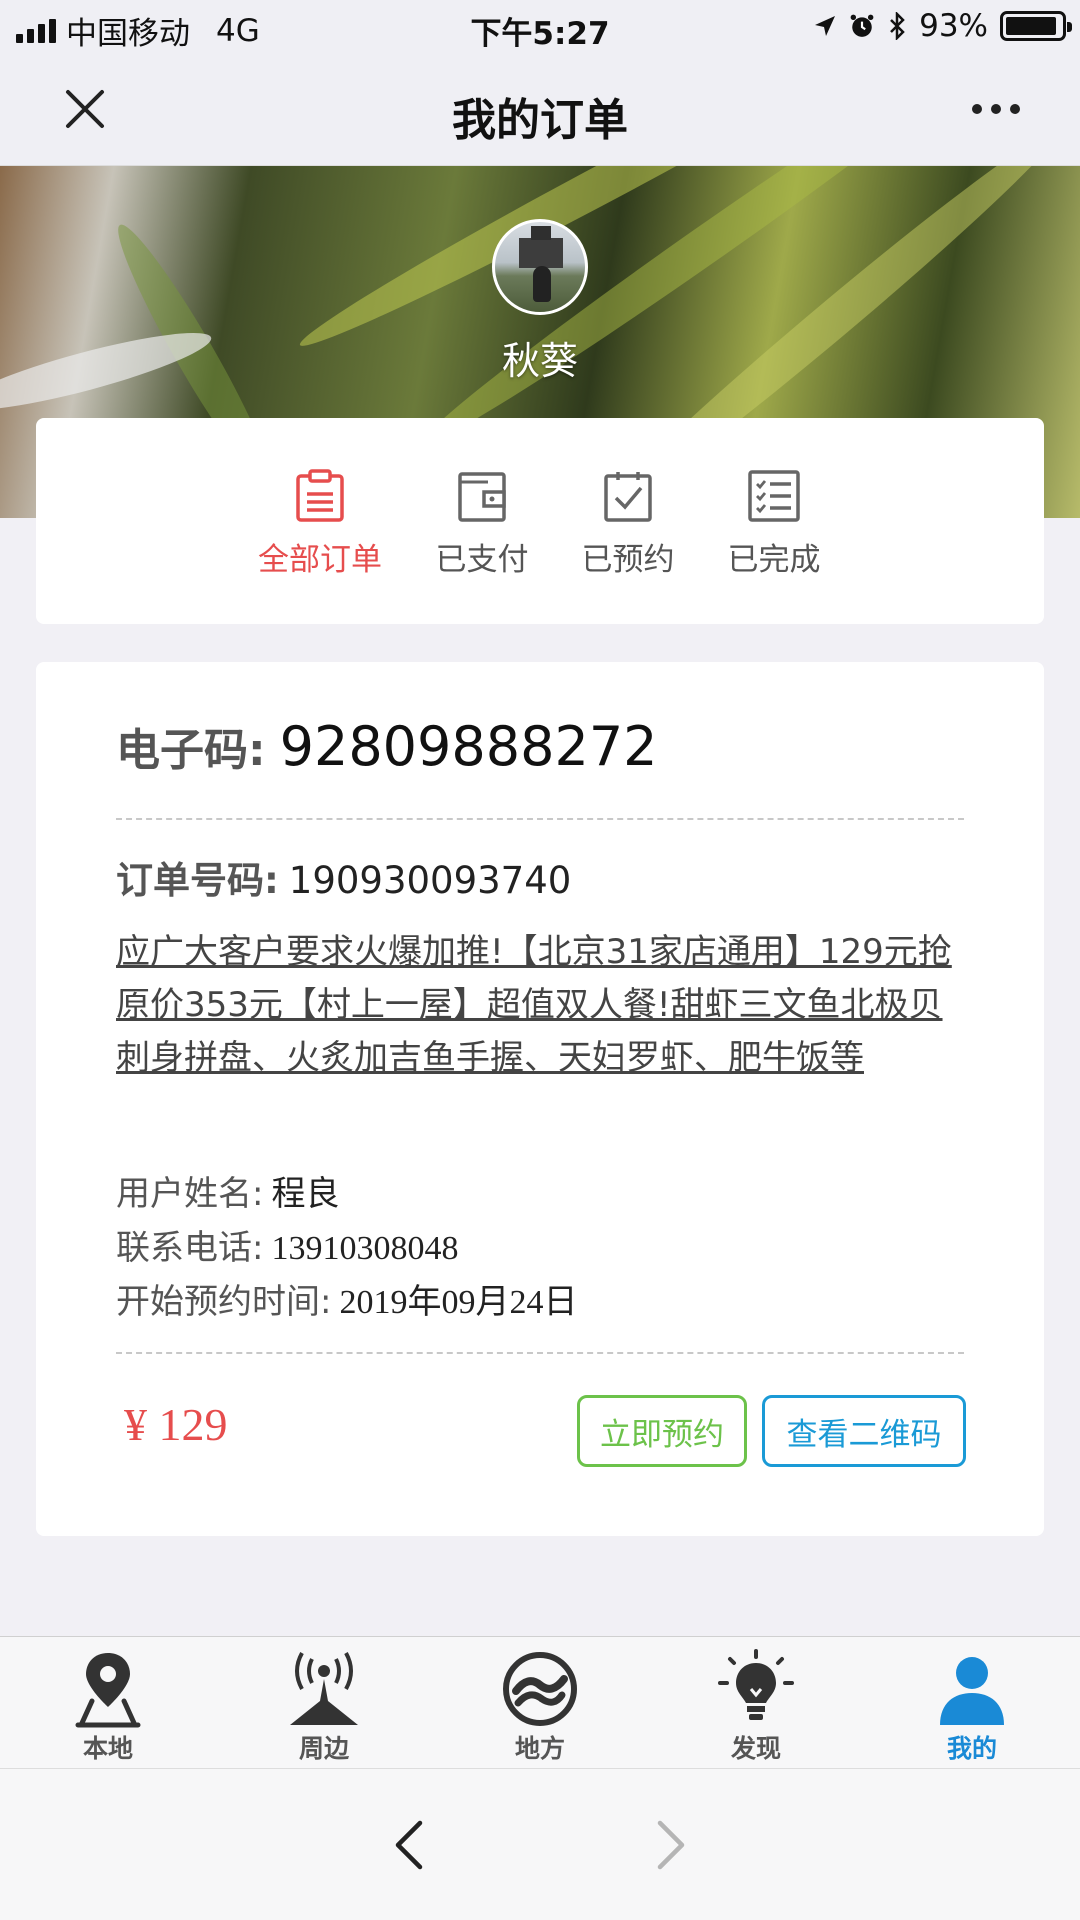 The height and width of the screenshot is (1920, 1080). I want to click on start-time-label: 开始预约时间:, so click(224, 1302).